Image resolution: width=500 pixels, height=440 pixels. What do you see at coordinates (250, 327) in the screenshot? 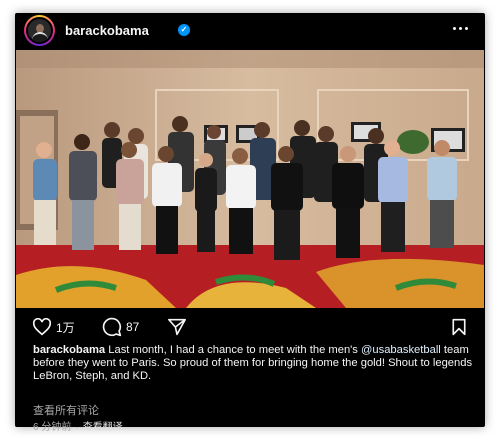
I see `post-actions: 1万 87` at bounding box center [250, 327].